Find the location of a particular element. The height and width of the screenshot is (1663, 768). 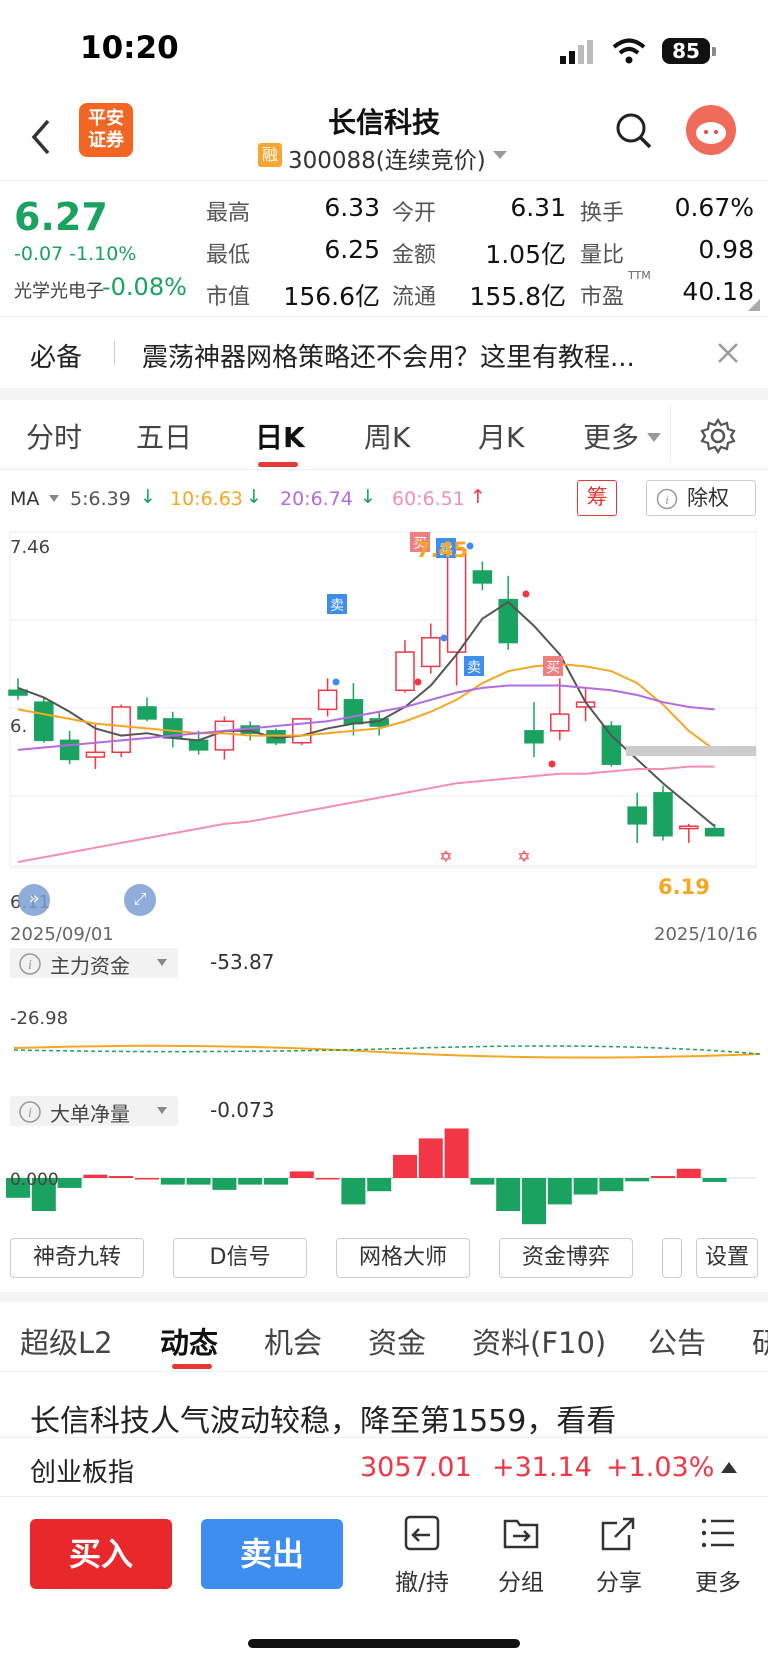

toolbar-grid-master: 网格大师 is located at coordinates (403, 1258).